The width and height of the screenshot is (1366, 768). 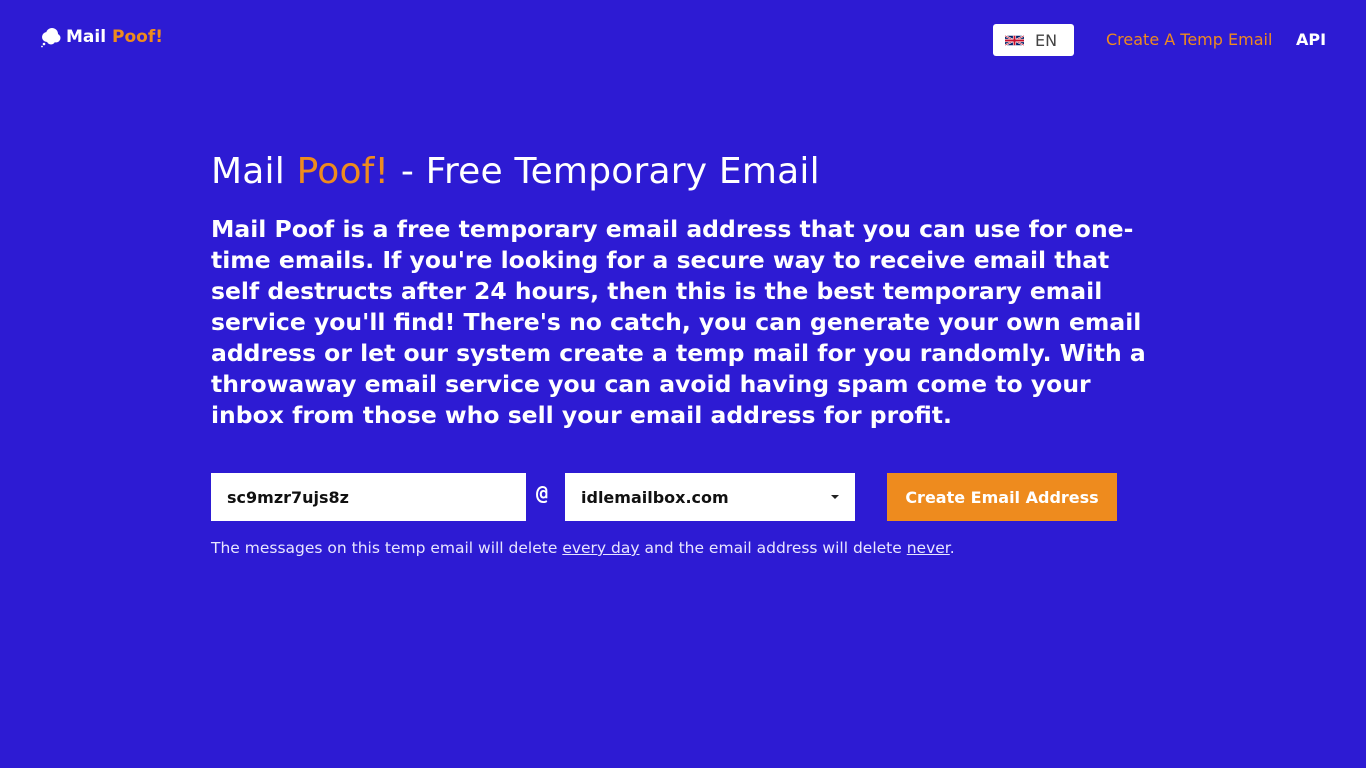 I want to click on logo: Mail Poof!, so click(x=101, y=37).